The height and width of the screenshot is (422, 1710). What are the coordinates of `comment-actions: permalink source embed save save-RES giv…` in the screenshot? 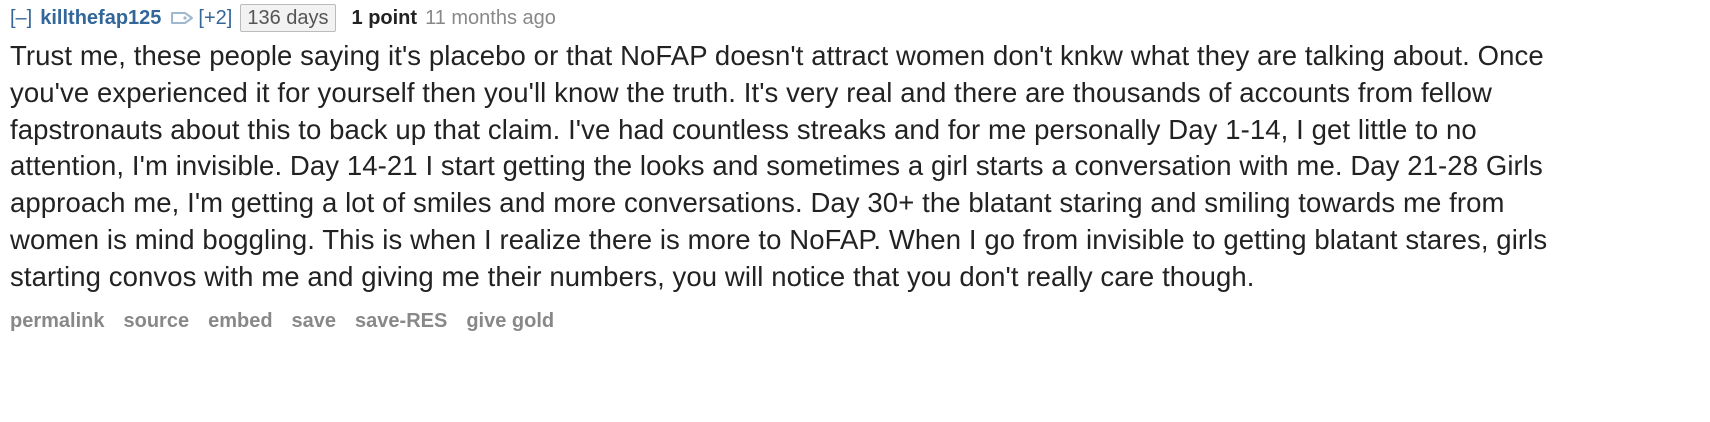 It's located at (860, 321).